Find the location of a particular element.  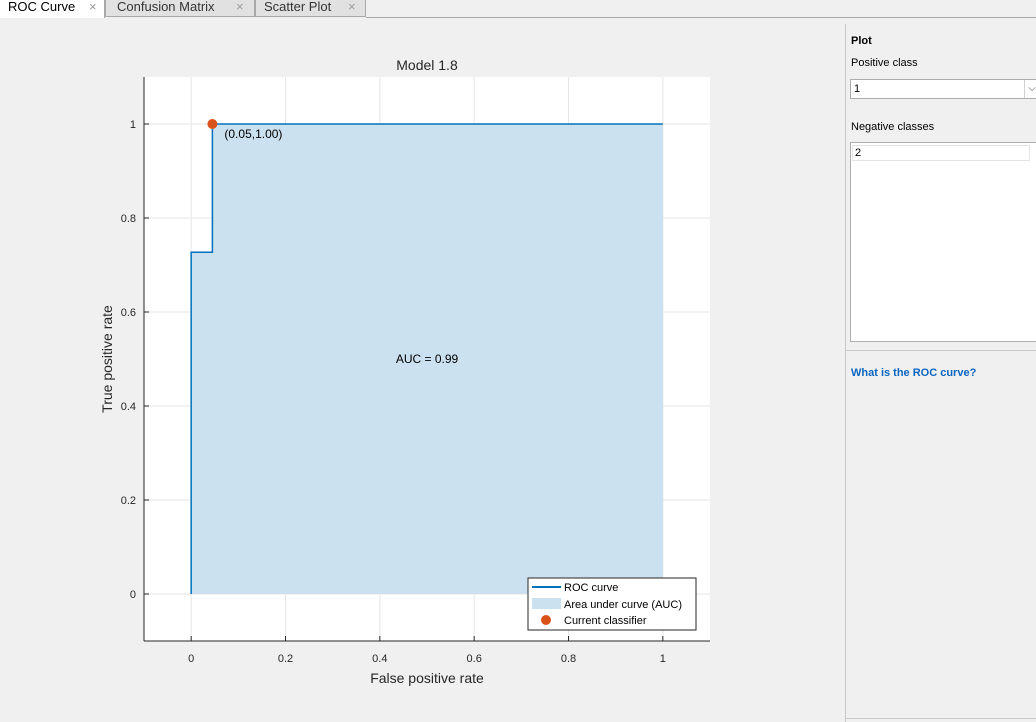

y-tick-label: 0.6 is located at coordinates (128, 313).